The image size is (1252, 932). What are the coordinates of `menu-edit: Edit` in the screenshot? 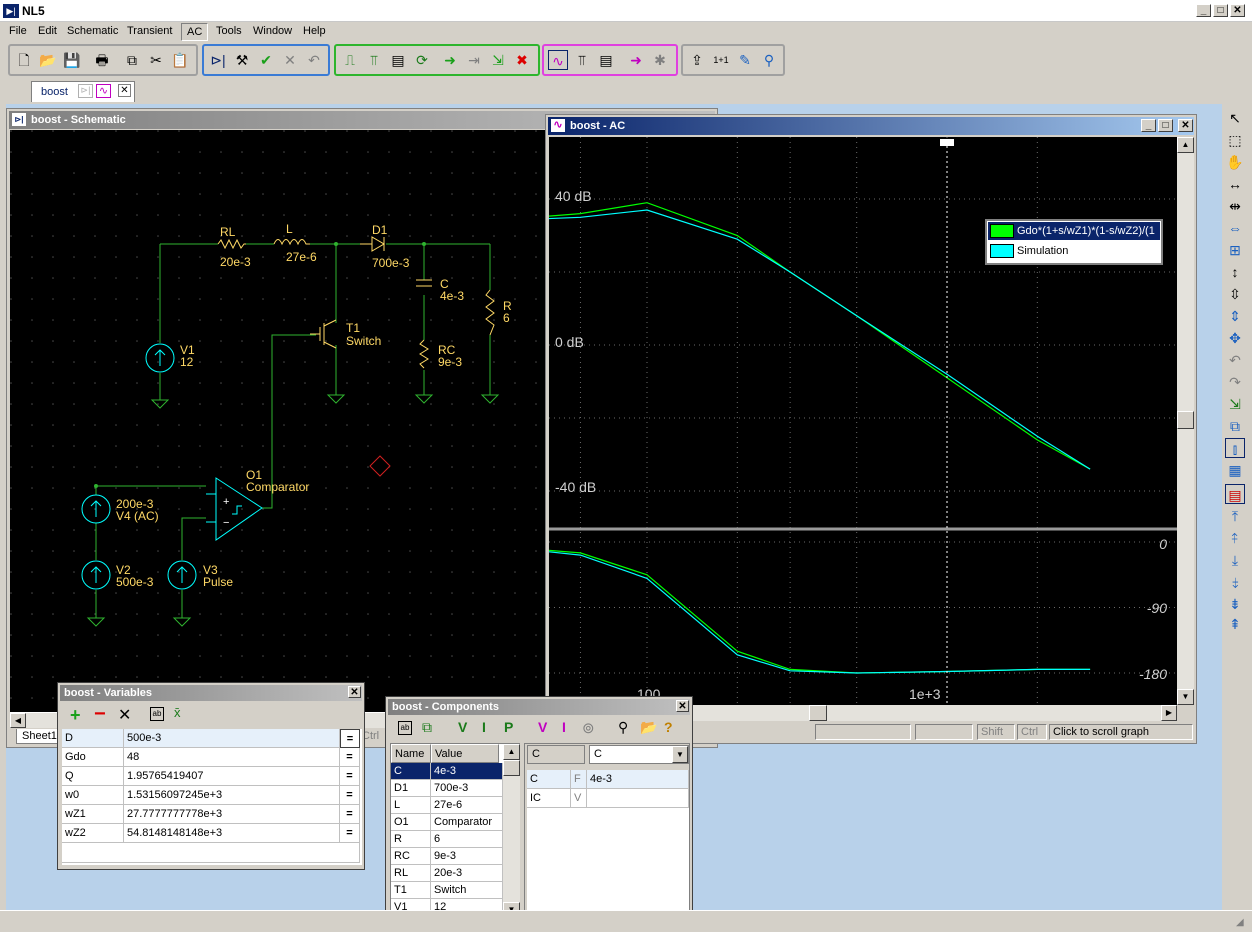 It's located at (47, 31).